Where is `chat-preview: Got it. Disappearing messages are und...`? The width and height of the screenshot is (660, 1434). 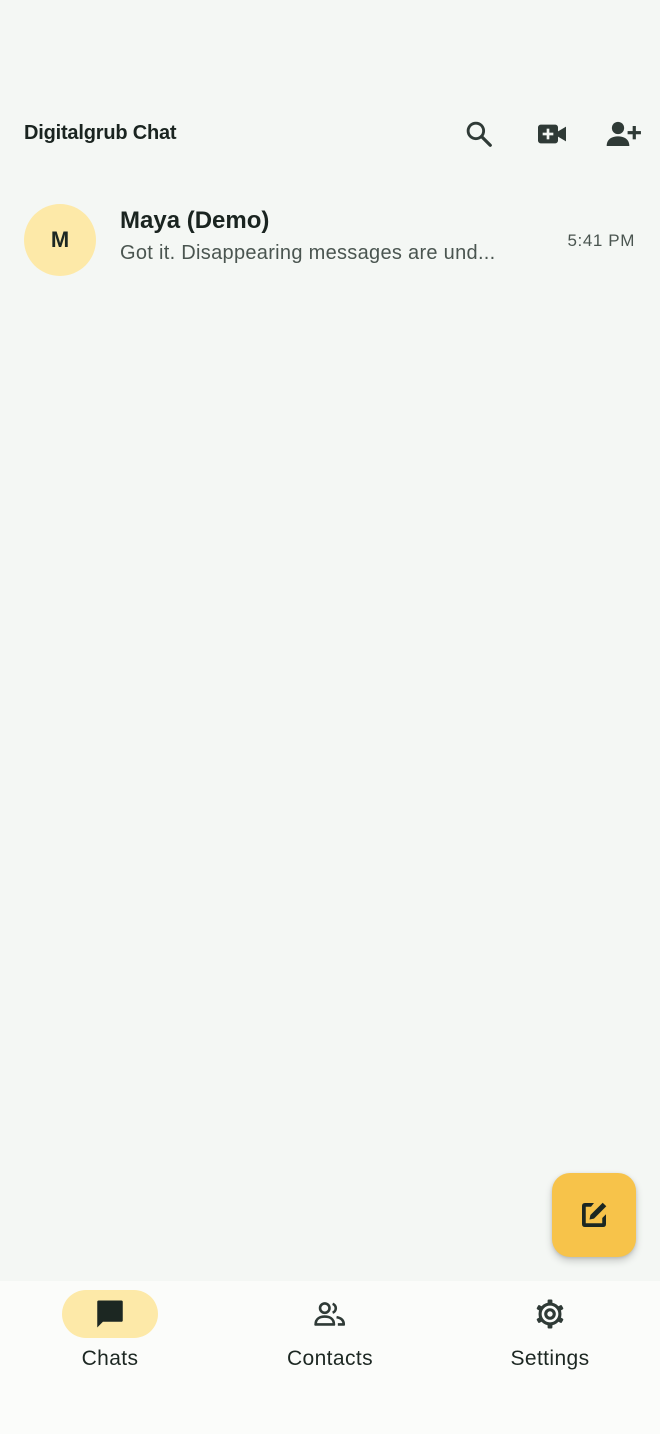 chat-preview: Got it. Disappearing messages are und... is located at coordinates (308, 253).